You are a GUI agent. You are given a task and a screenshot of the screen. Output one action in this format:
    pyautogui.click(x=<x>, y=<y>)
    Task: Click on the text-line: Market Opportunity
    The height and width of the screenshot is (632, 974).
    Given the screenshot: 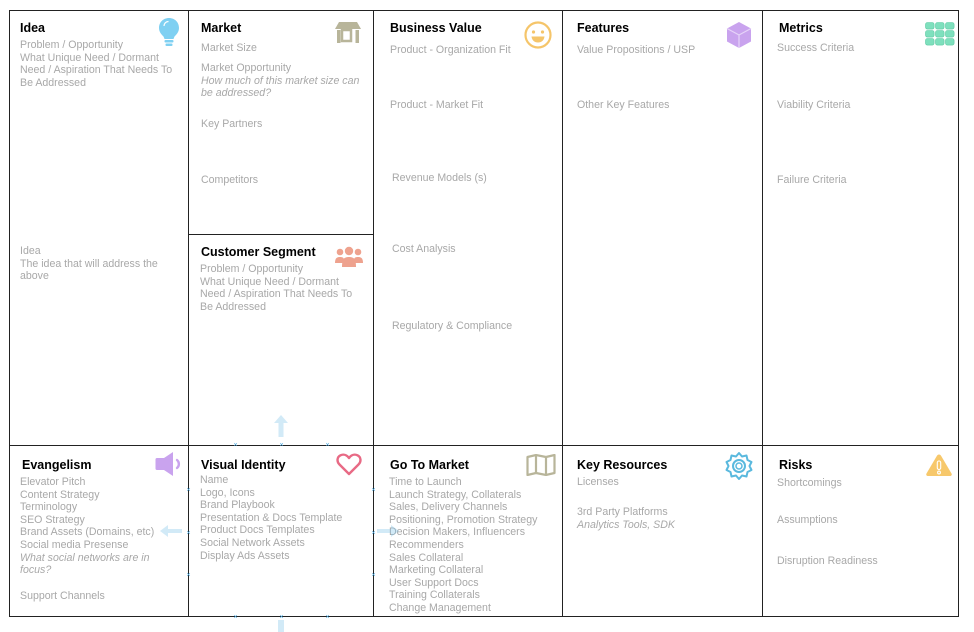 What is the action you would take?
    pyautogui.click(x=246, y=68)
    